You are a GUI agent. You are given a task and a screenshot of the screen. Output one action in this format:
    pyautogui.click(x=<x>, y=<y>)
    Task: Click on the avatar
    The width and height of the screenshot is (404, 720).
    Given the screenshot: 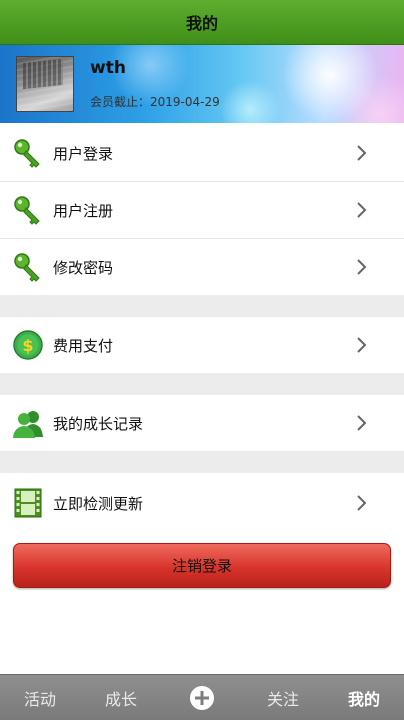 What is the action you would take?
    pyautogui.click(x=45, y=84)
    